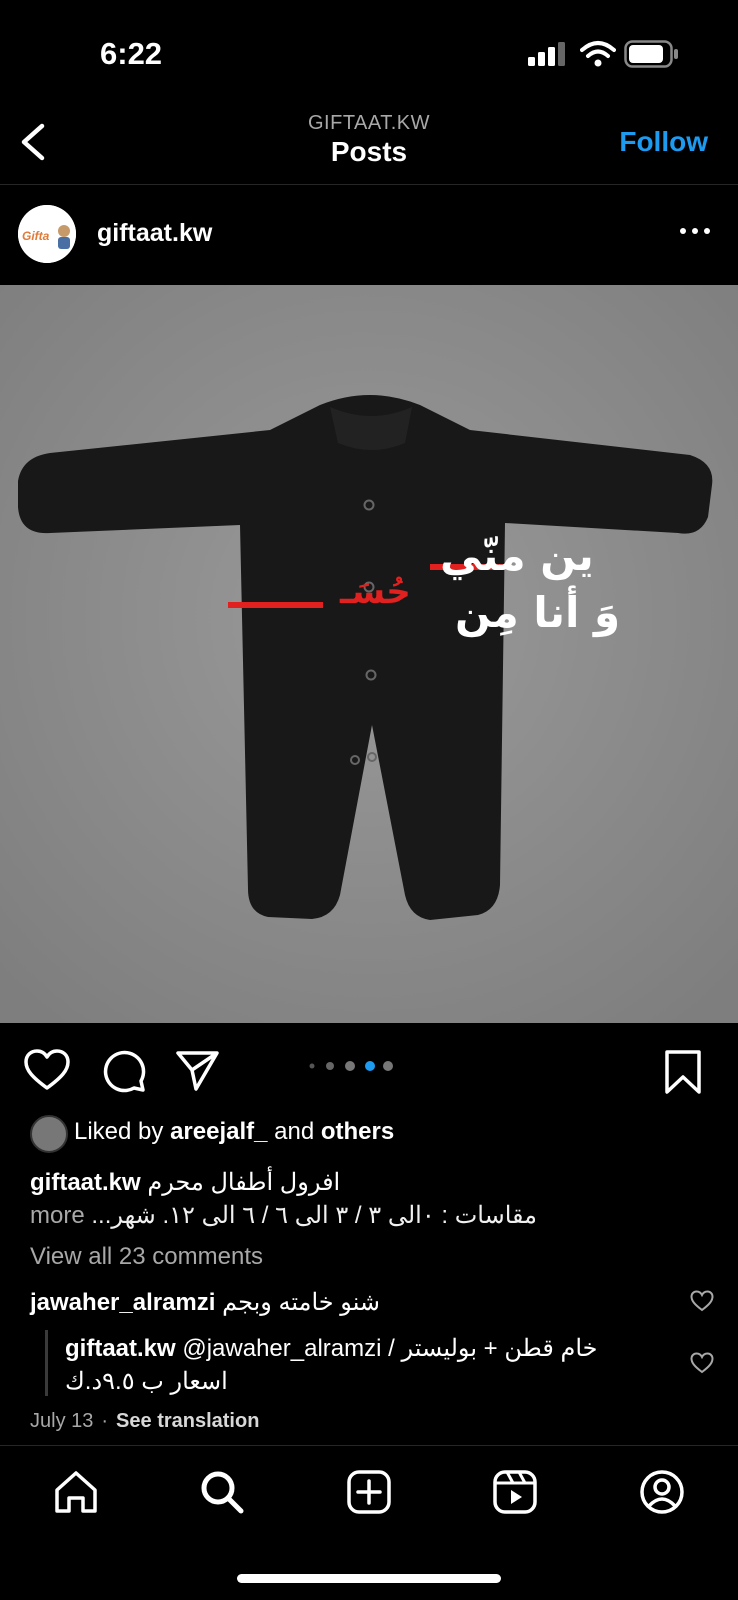 The image size is (738, 1600). I want to click on nav-divider, so click(369, 1445).